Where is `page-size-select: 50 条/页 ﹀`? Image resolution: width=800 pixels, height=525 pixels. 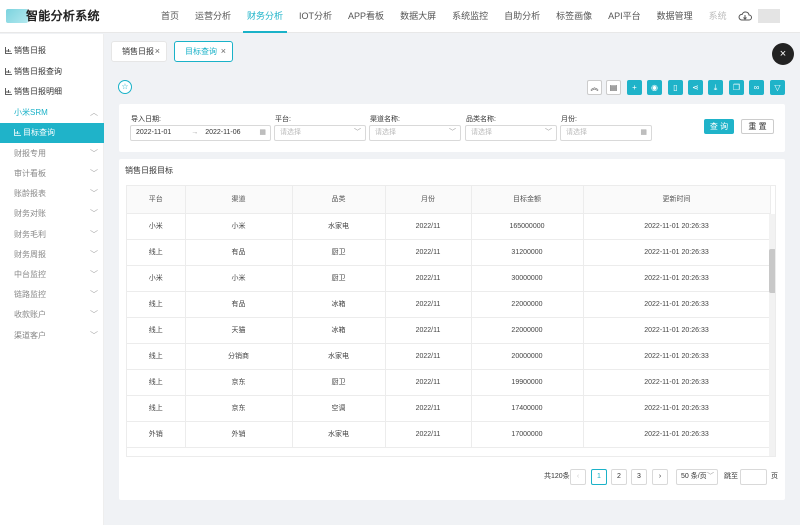
page-size-select: 50 条/页 ﹀ is located at coordinates (697, 477).